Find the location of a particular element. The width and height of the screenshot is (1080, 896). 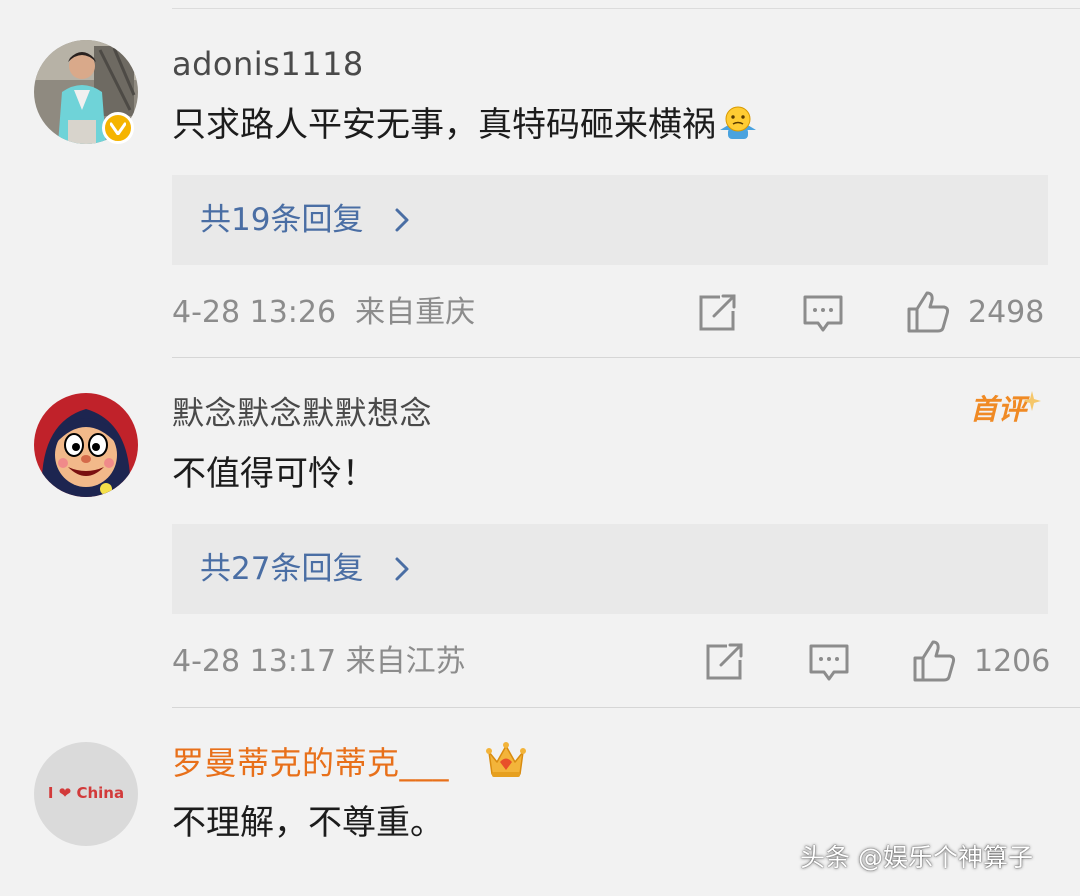

user-avatar is located at coordinates (86, 445).